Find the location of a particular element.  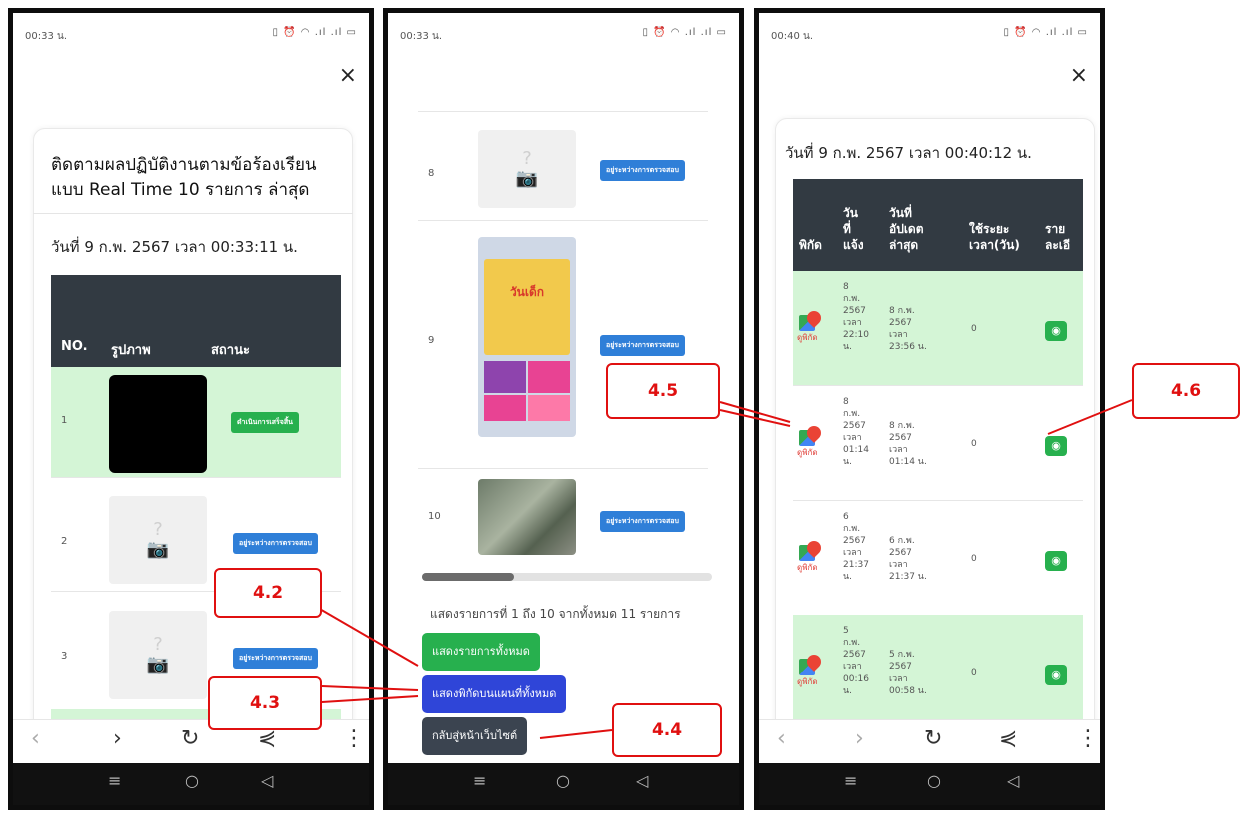

back-to-website-button: กลับสู่หน้าเว็บไซต์ is located at coordinates (475, 736).